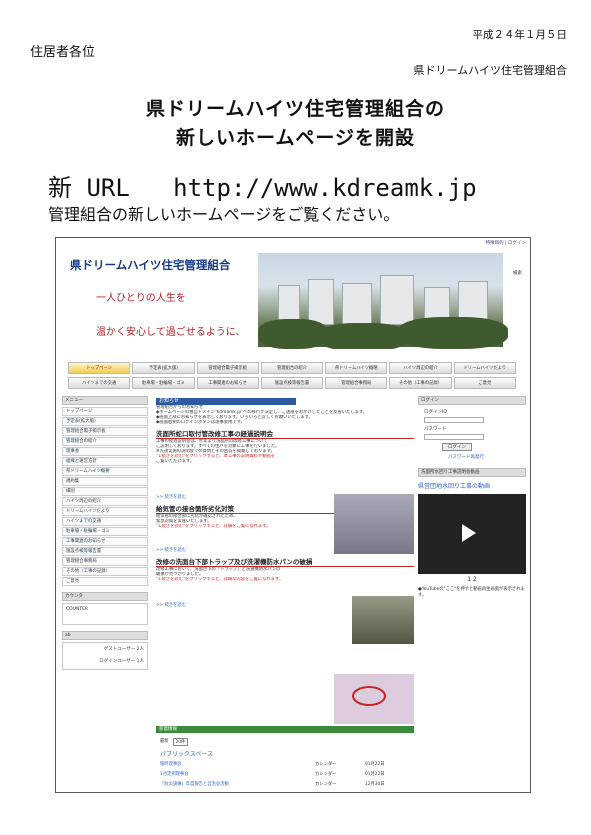 The height and width of the screenshot is (835, 591). What do you see at coordinates (105, 501) in the screenshot?
I see `sidebar-item: ハイツ周辺の紹介` at bounding box center [105, 501].